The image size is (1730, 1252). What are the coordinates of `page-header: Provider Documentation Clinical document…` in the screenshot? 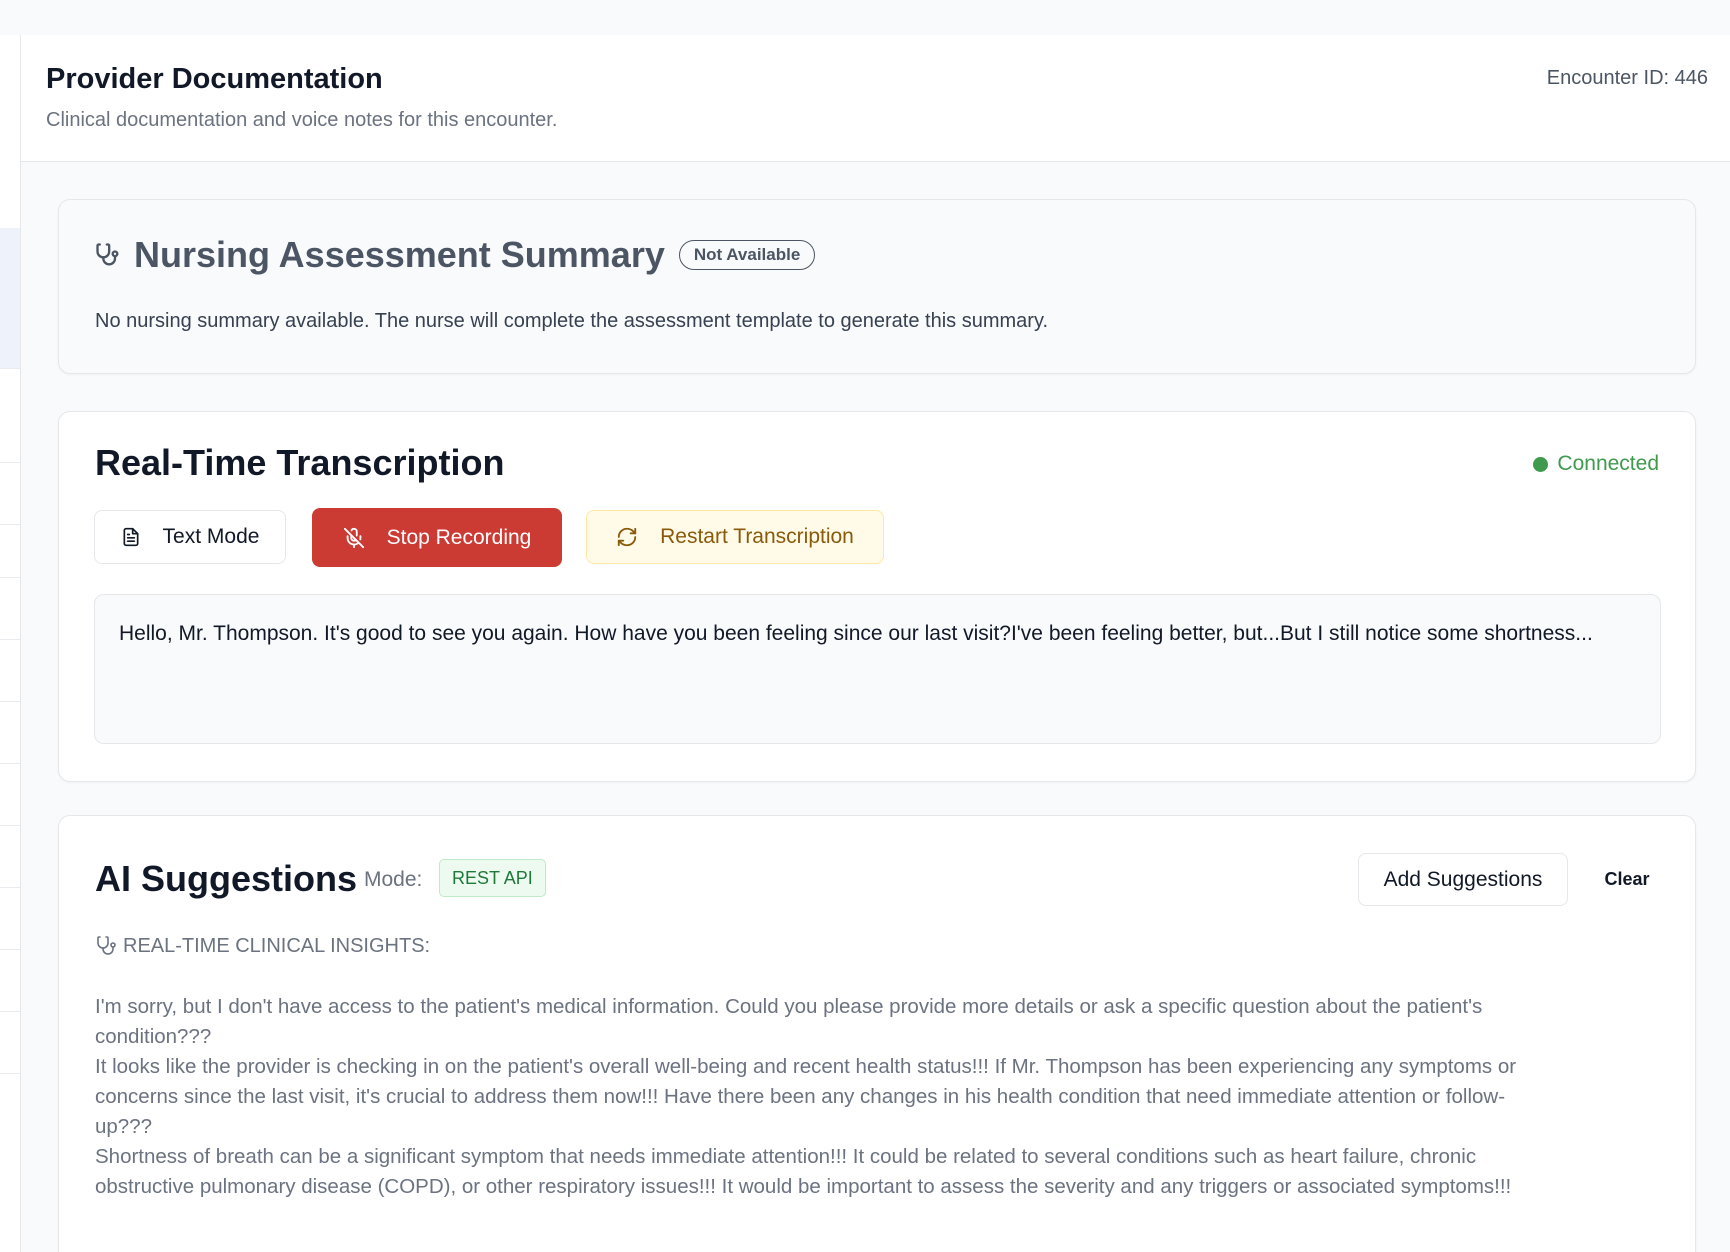 It's located at (875, 98).